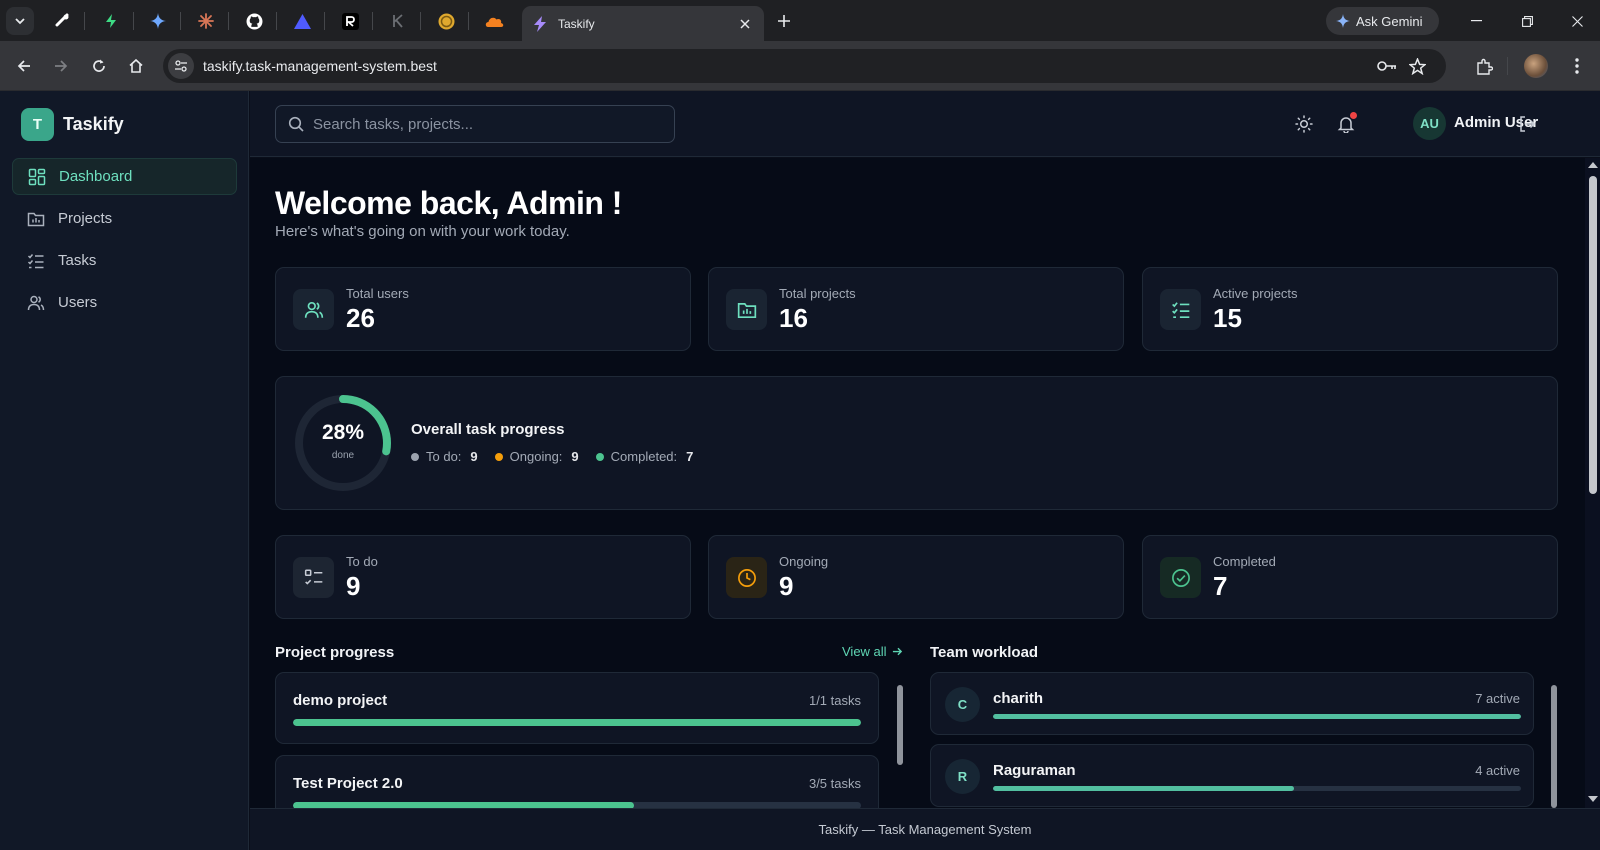 This screenshot has height=850, width=1600. I want to click on site-info-button, so click(181, 66).